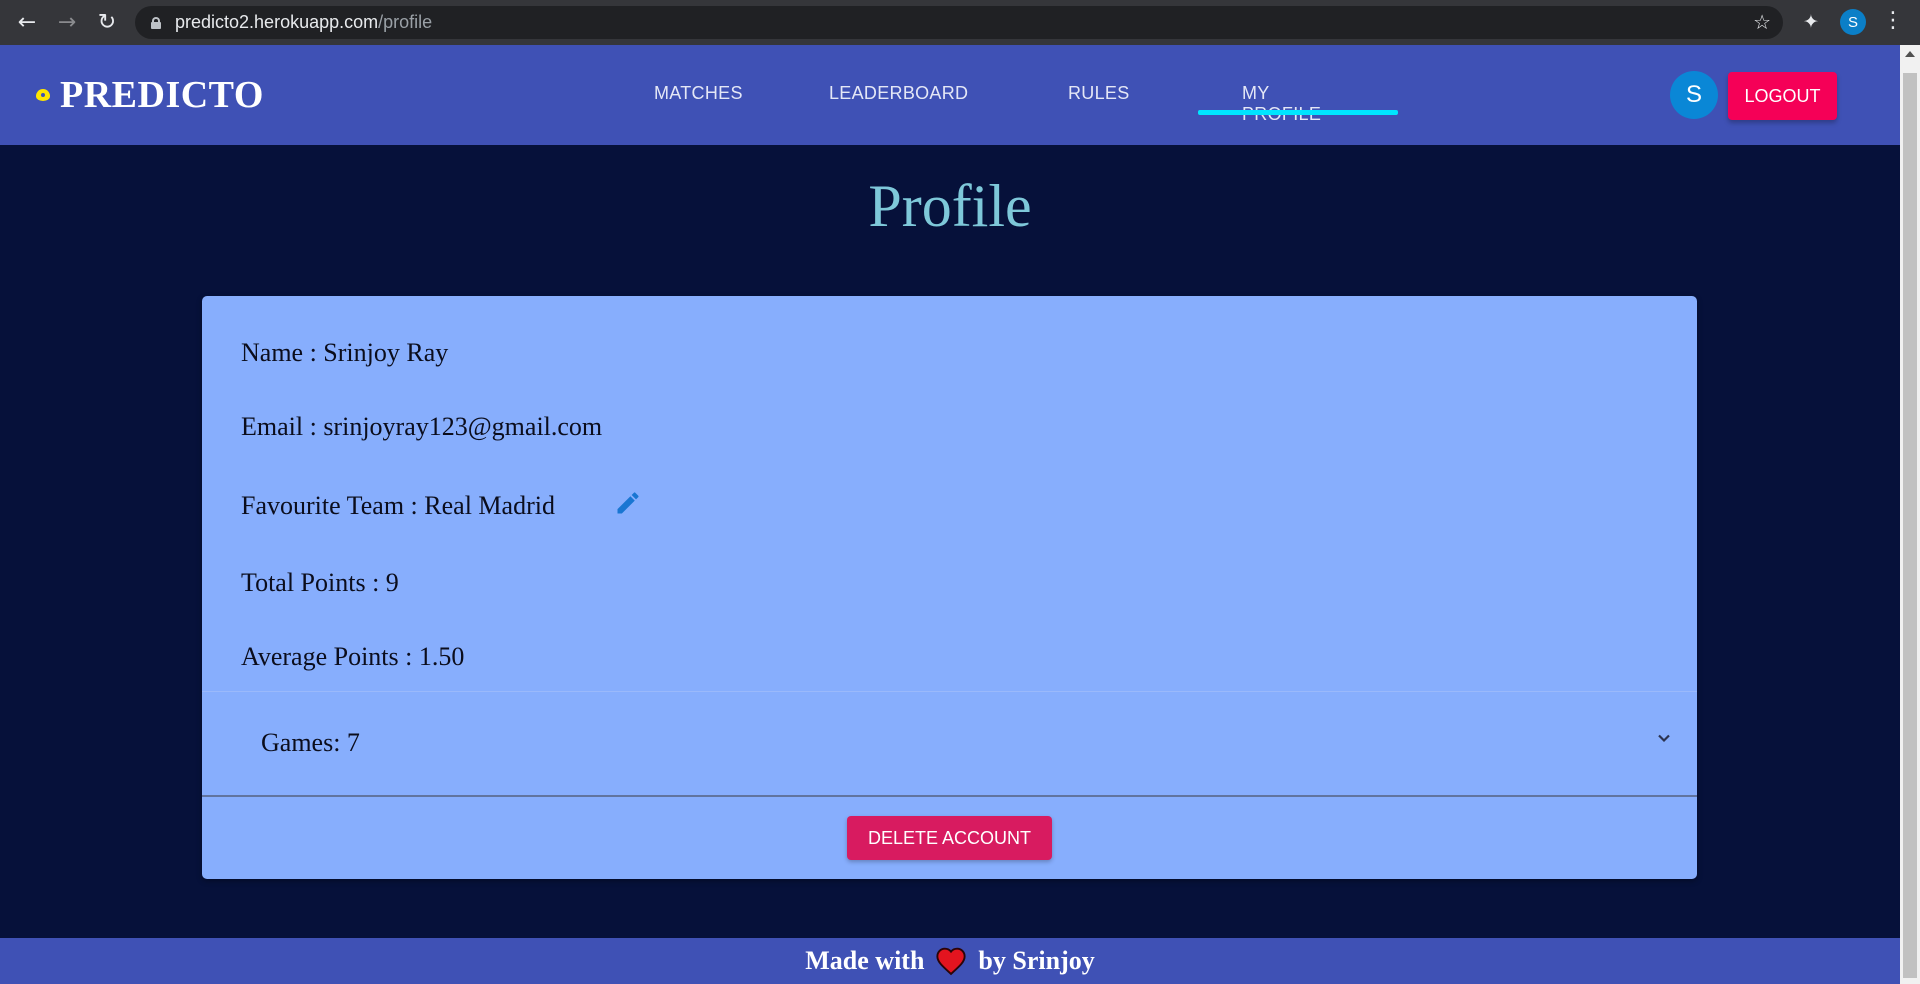  What do you see at coordinates (405, 22) in the screenshot?
I see `url-path: /profile` at bounding box center [405, 22].